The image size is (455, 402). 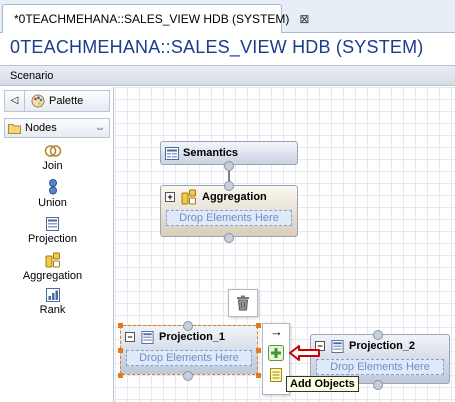 I want to click on aggregation-input-port, so click(x=229, y=186).